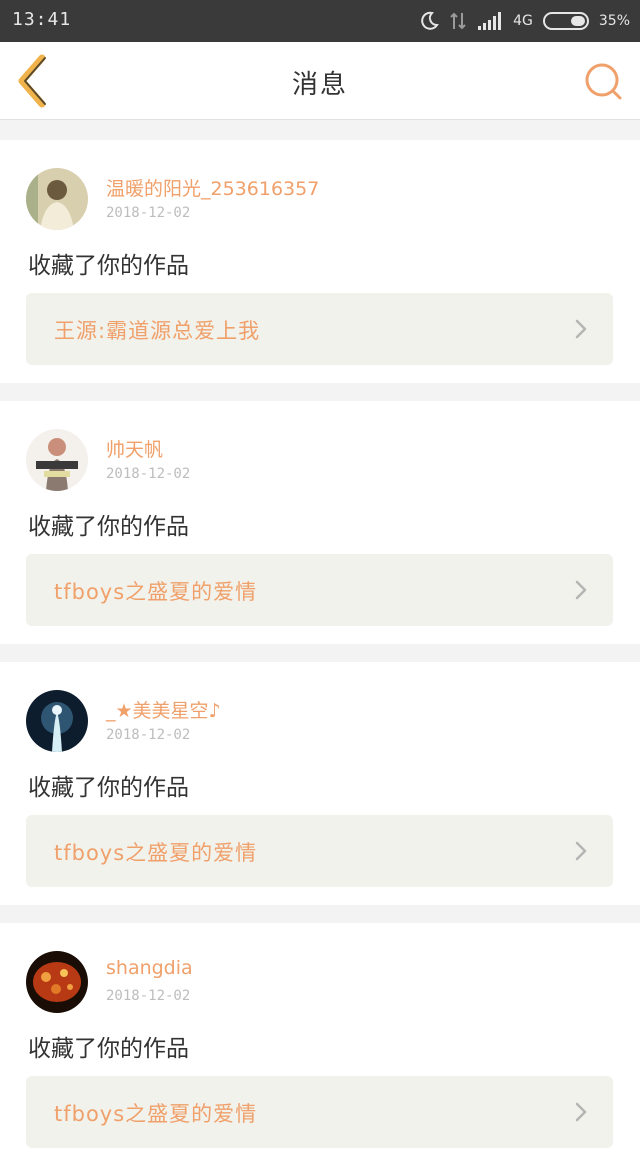  I want to click on status-time: 13:41, so click(42, 19).